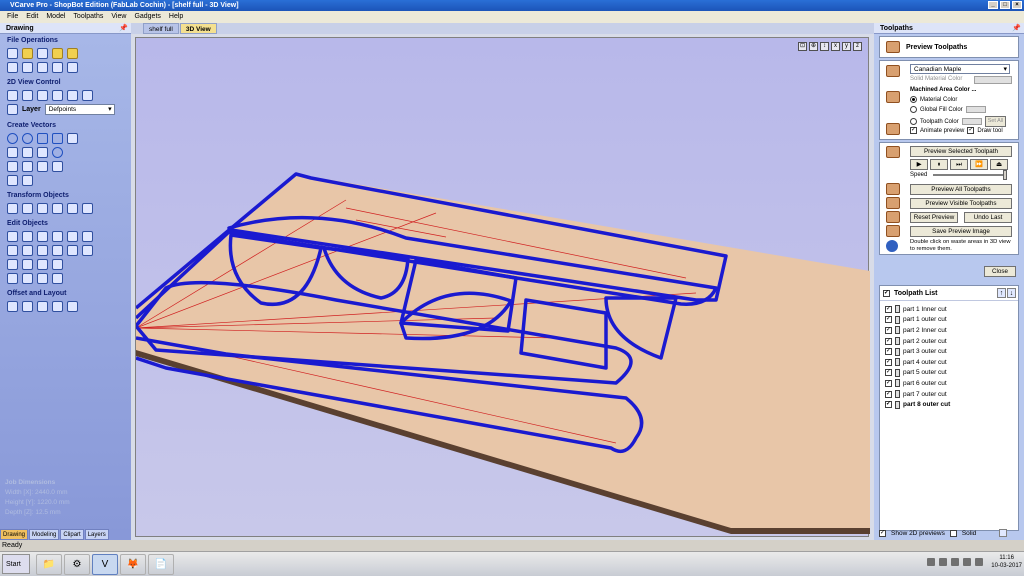 The width and height of the screenshot is (1024, 576). What do you see at coordinates (913, 109) in the screenshot?
I see `global-fill-color-radio` at bounding box center [913, 109].